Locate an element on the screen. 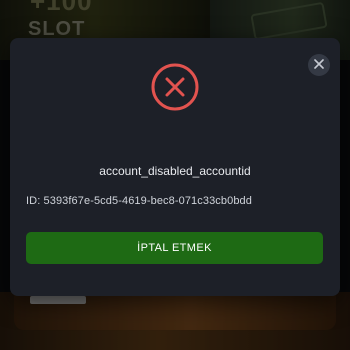 The height and width of the screenshot is (350, 350). error-x-icon is located at coordinates (175, 87).